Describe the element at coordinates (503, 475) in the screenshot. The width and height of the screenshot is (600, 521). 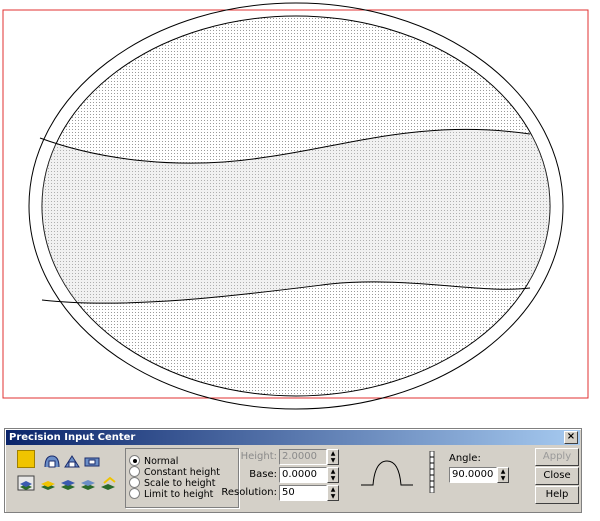
I see `angle-spinner: ▲ ▼` at that location.